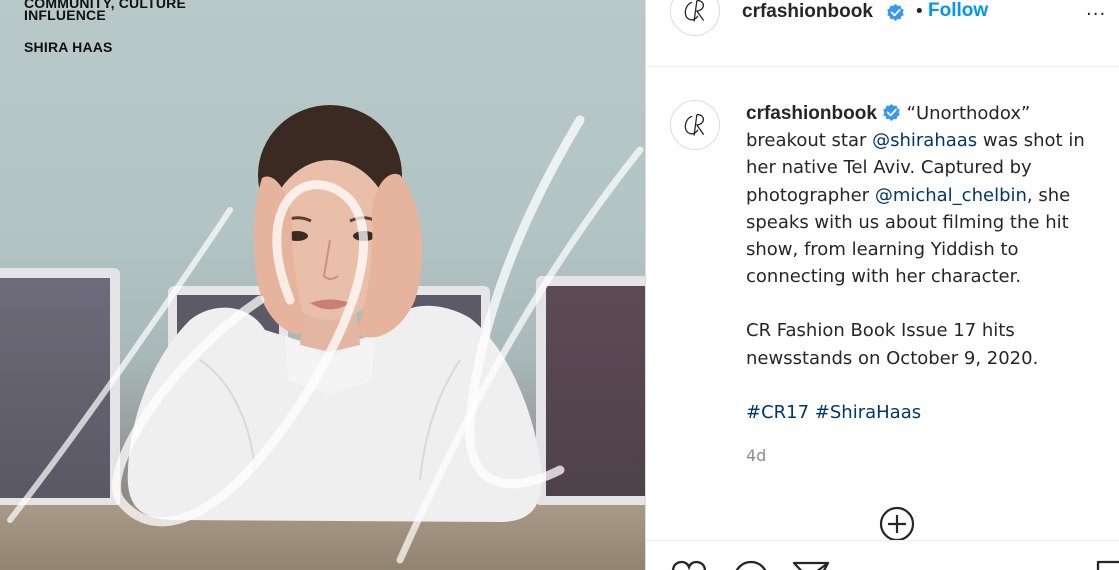 Image resolution: width=1119 pixels, height=570 pixels. I want to click on caption-avatar, so click(695, 125).